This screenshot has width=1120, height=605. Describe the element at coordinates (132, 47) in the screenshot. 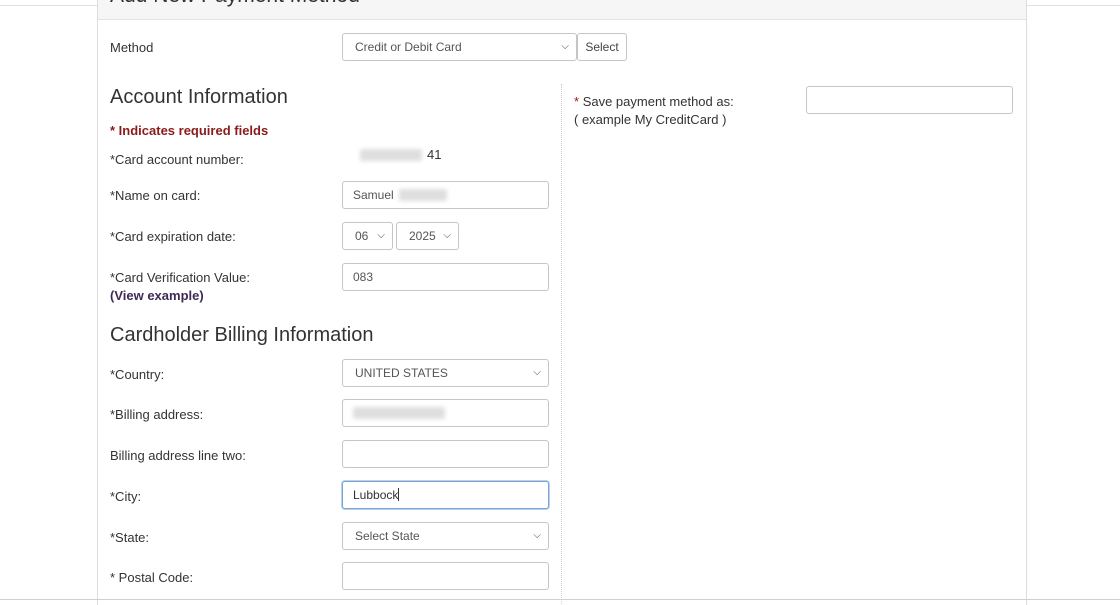

I see `method-label: Method` at that location.